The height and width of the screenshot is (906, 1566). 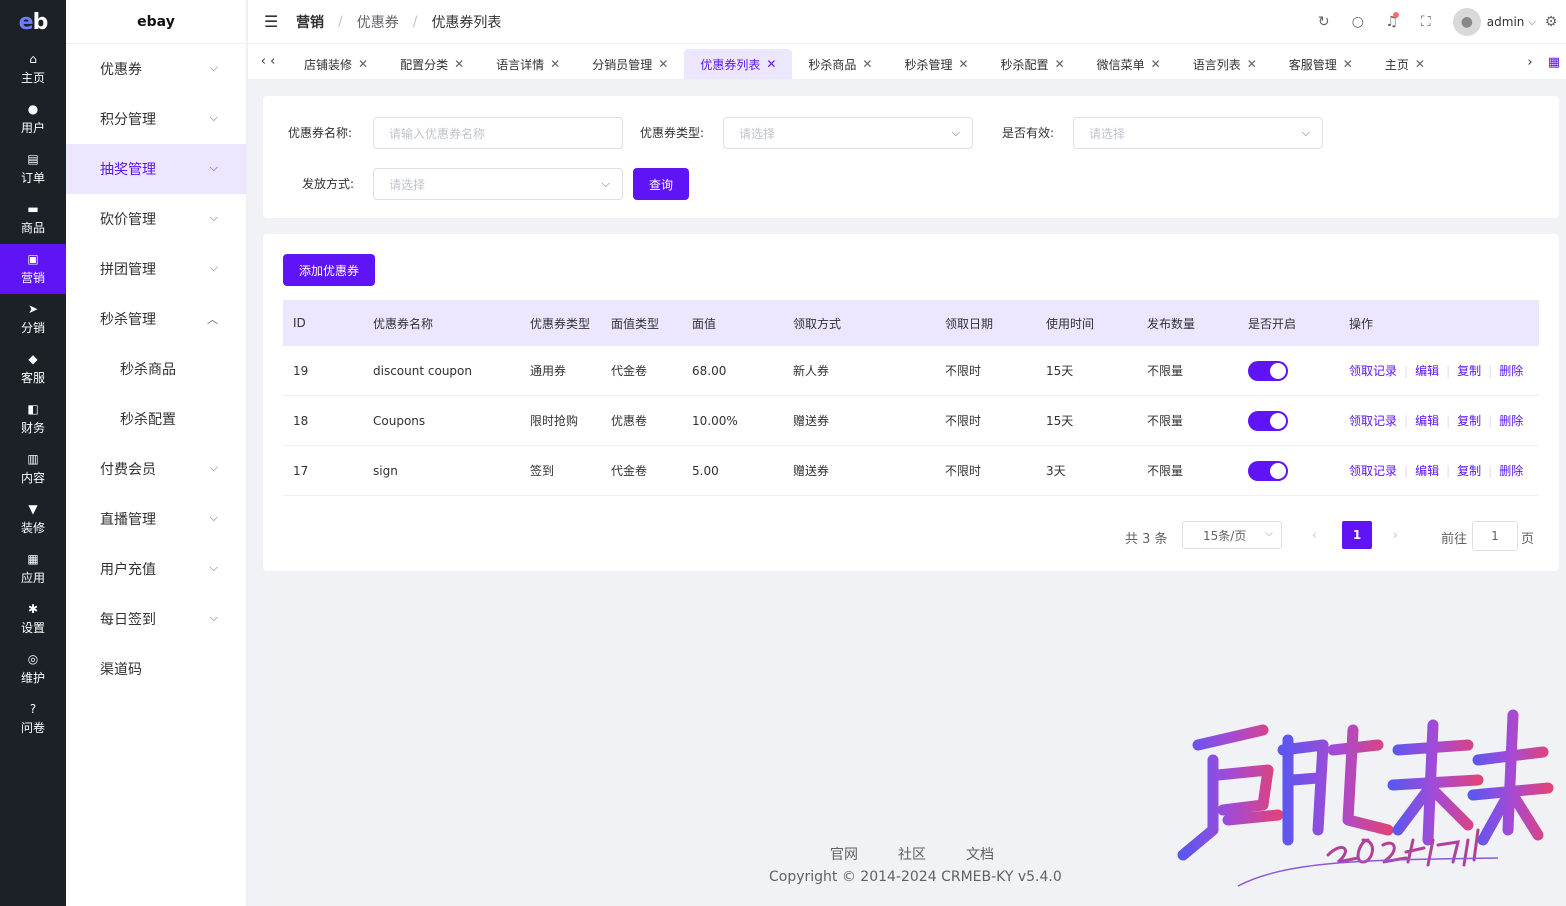 What do you see at coordinates (1314, 535) in the screenshot?
I see `prev-page-icon: ‹` at bounding box center [1314, 535].